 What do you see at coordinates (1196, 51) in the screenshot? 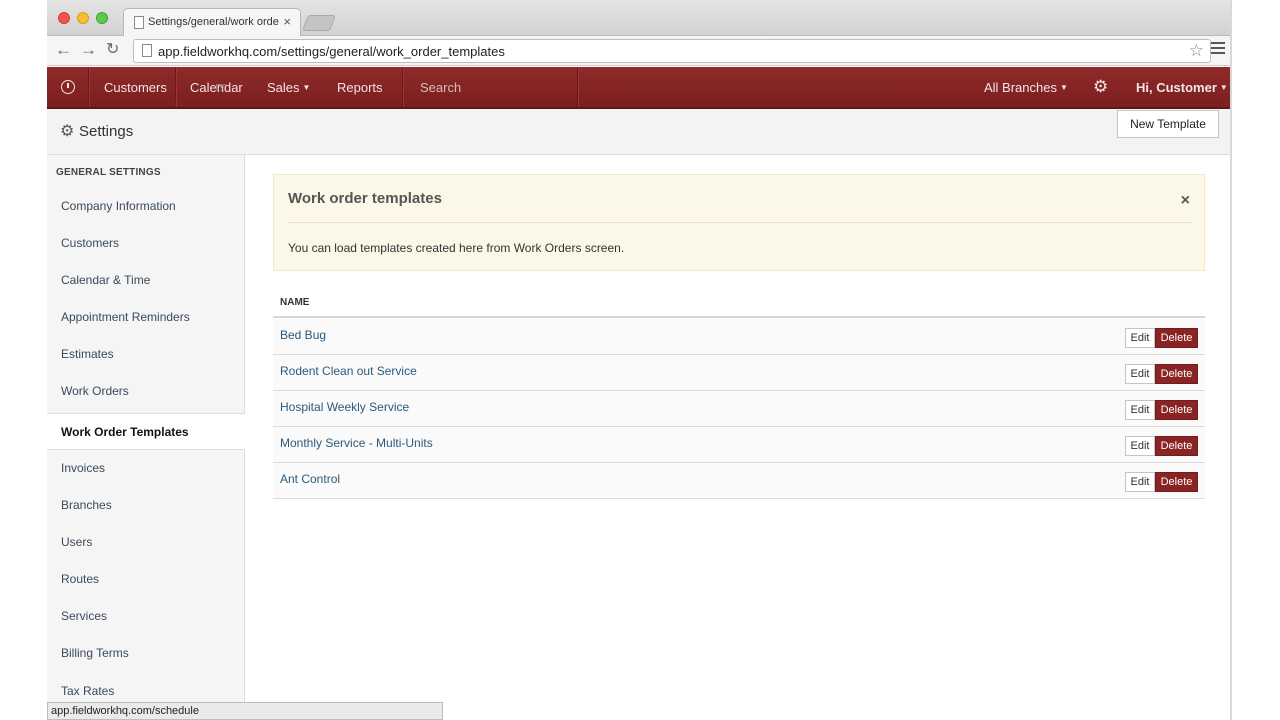
I see `bookmark-star-icon: ☆` at bounding box center [1196, 51].